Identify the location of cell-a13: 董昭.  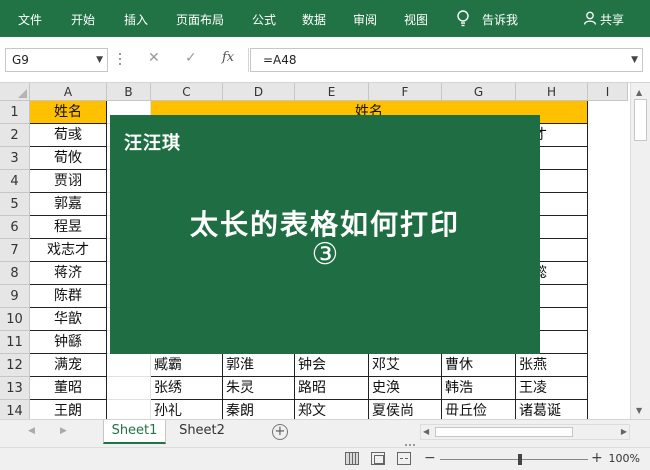
(68, 388).